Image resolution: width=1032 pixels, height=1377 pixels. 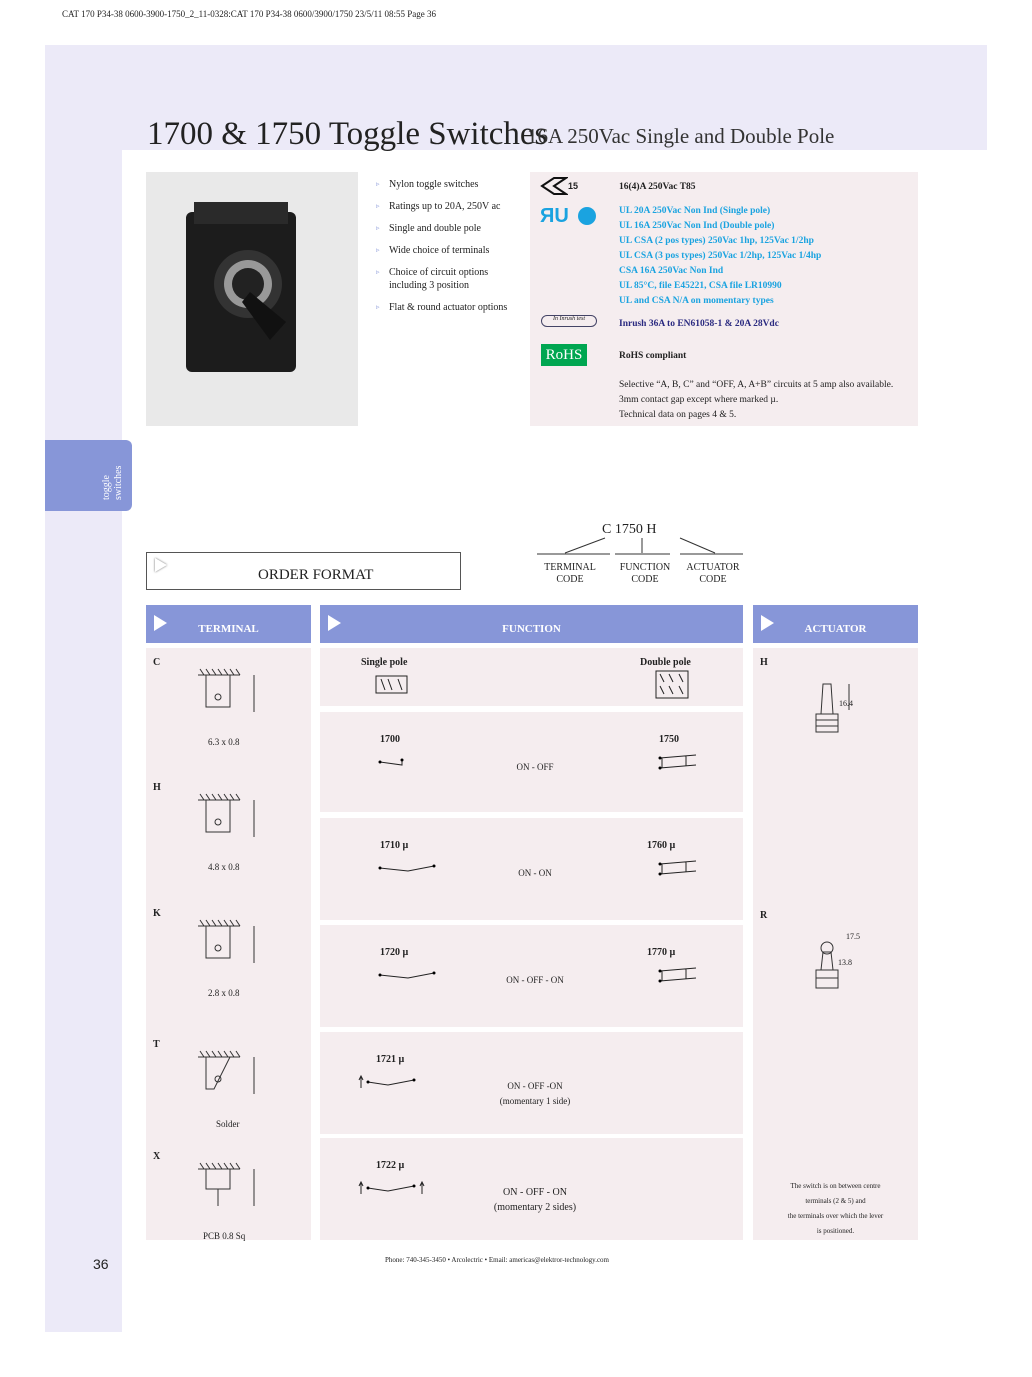 What do you see at coordinates (695, 211) in the screenshot?
I see `ul-line: UL 20A 250Vac Non Ind (Single pole)` at bounding box center [695, 211].